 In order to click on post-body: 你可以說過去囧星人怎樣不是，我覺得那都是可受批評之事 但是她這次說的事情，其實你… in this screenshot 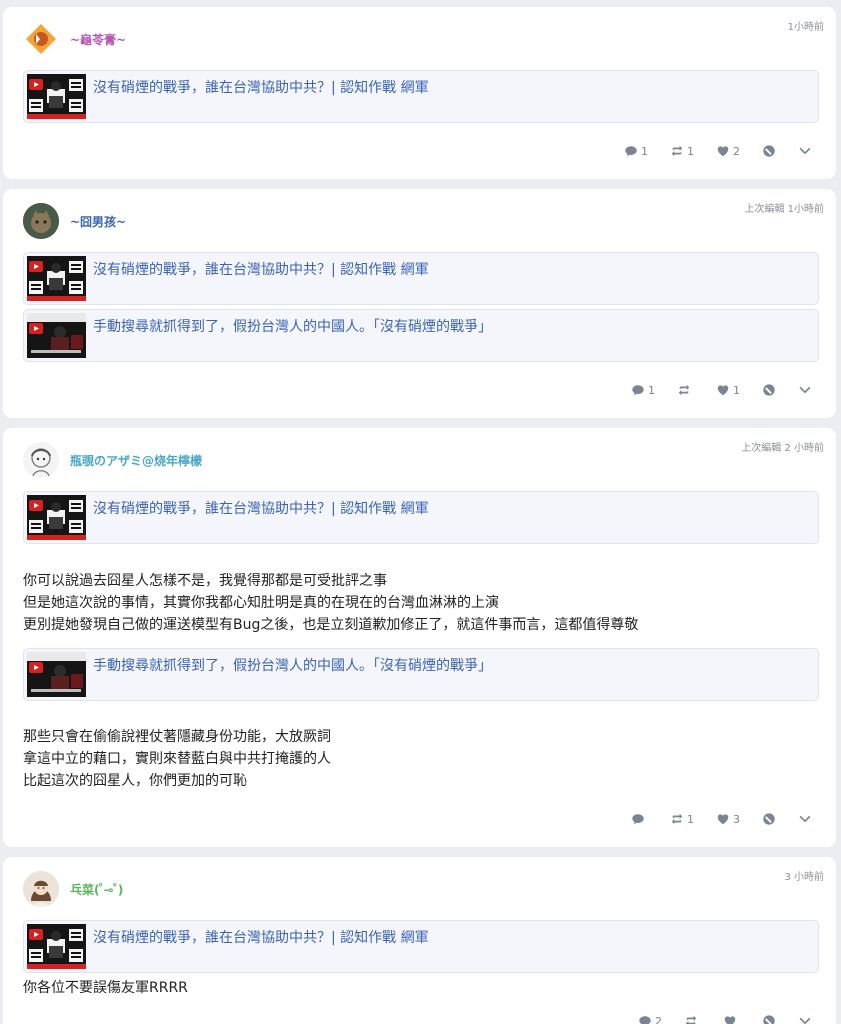, I will do `click(330, 603)`.